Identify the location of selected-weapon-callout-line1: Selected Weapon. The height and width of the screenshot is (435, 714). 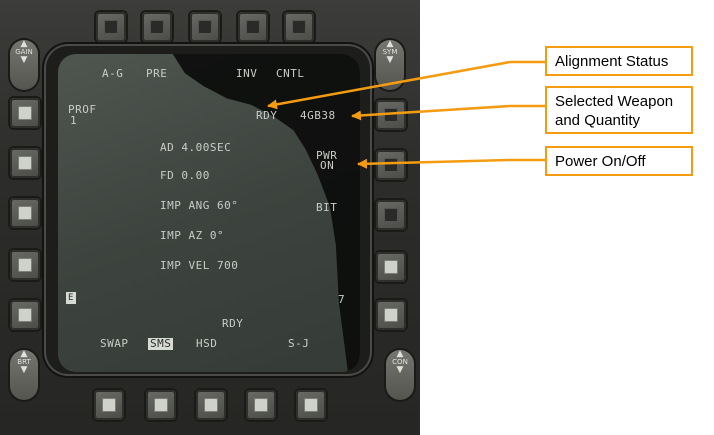
(614, 101).